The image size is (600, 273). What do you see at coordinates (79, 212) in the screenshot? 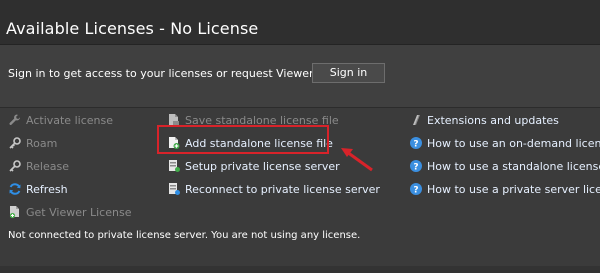
I see `get-viewer-license-label: Get Viewer License` at bounding box center [79, 212].